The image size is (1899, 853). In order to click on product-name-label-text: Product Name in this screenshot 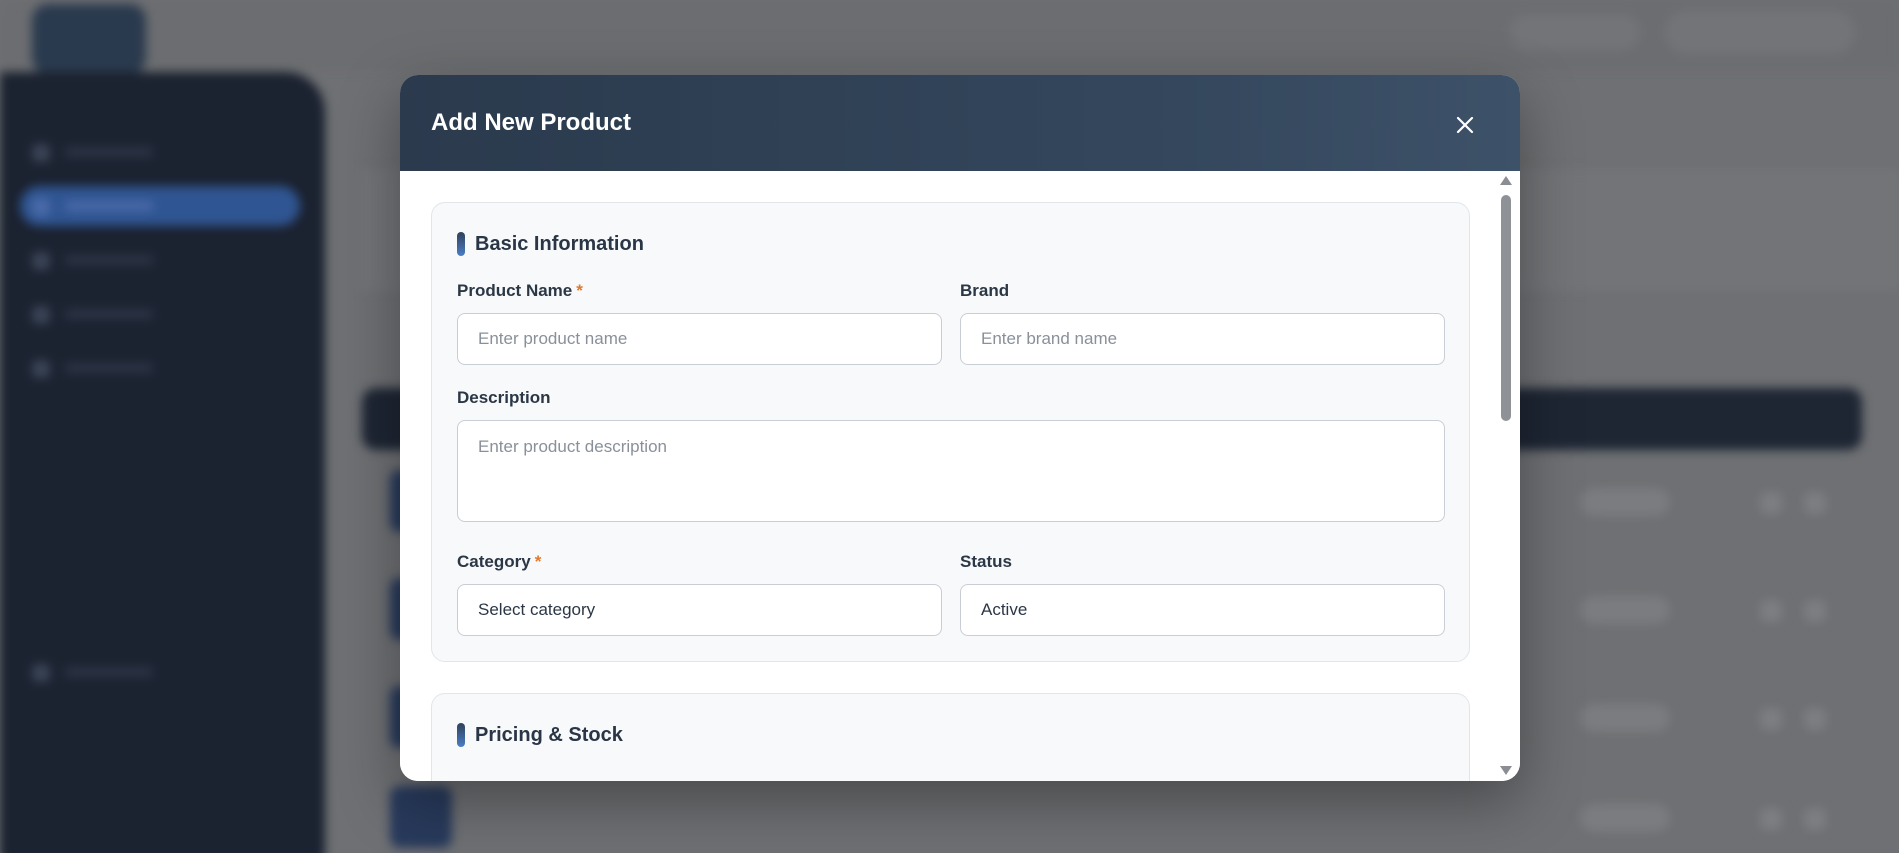, I will do `click(515, 290)`.